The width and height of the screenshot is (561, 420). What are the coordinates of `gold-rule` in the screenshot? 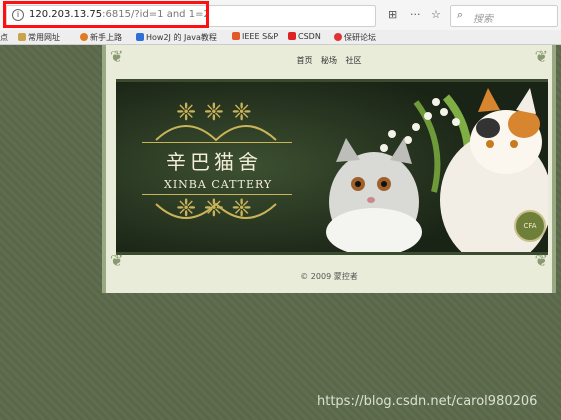 It's located at (217, 142).